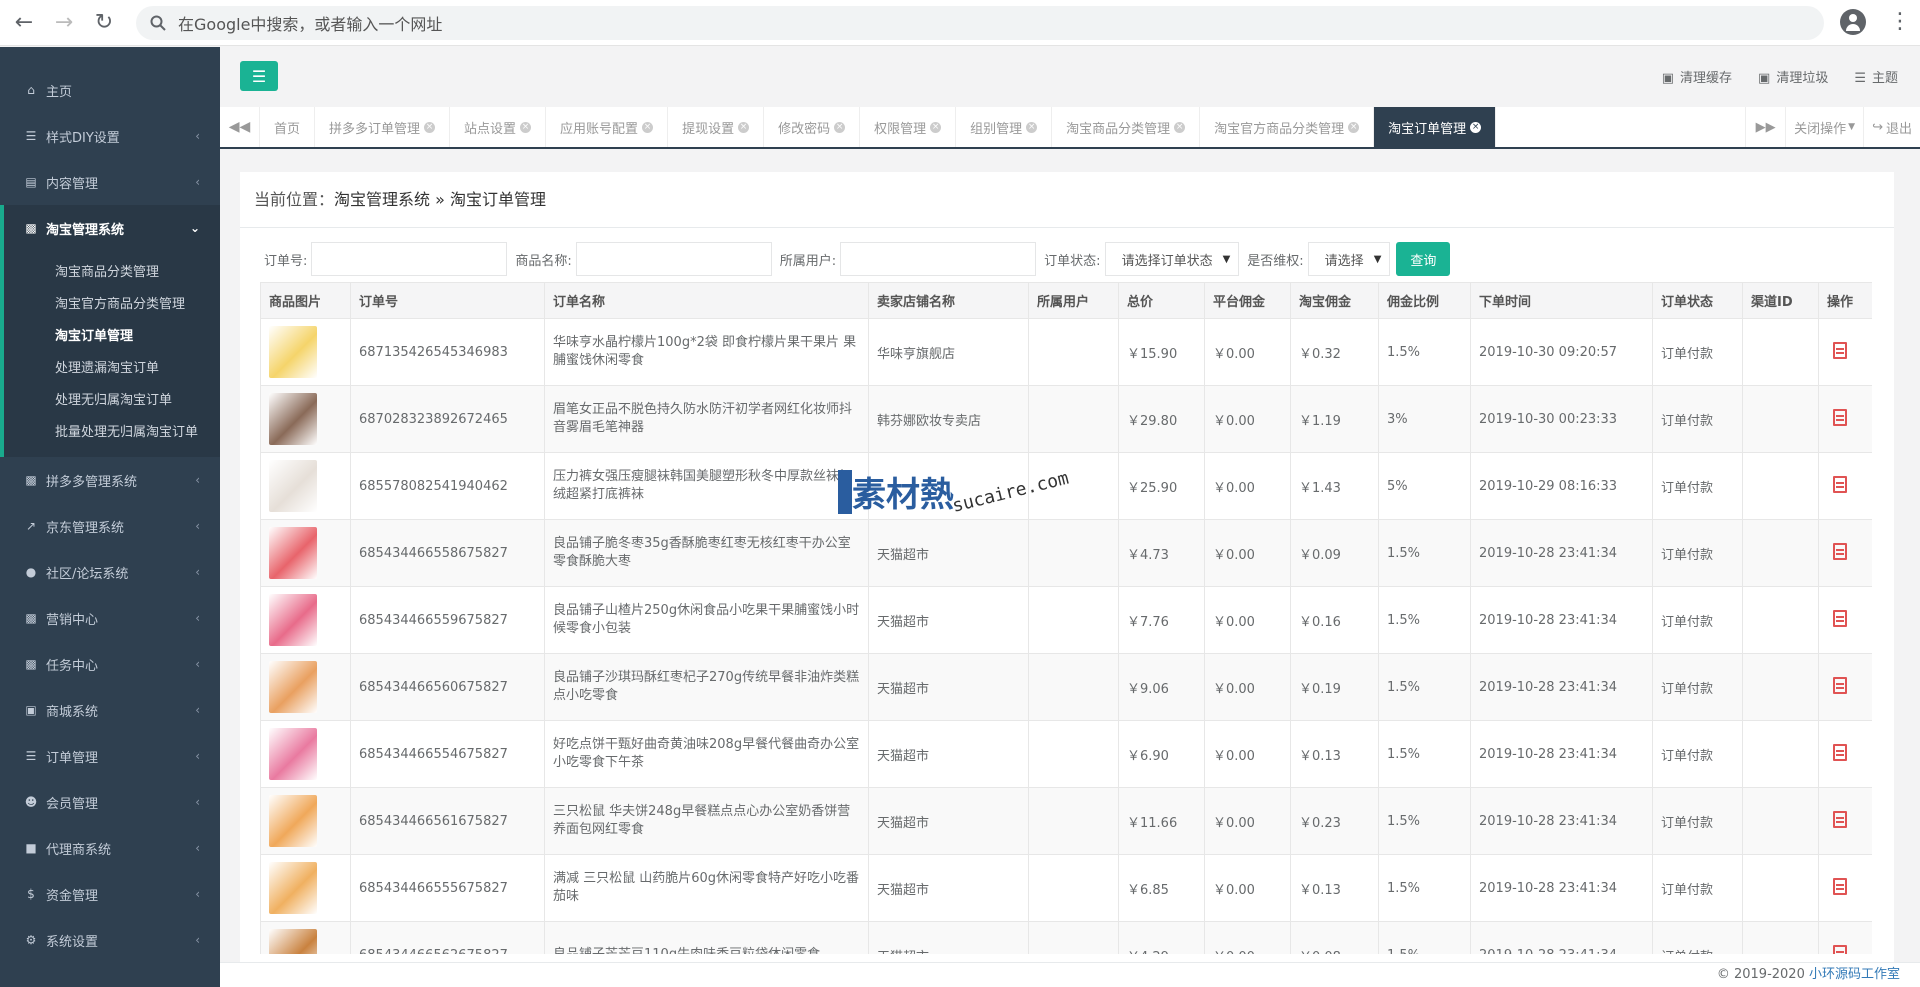  I want to click on taobao-cell: ￥0.09, so click(1334, 553).